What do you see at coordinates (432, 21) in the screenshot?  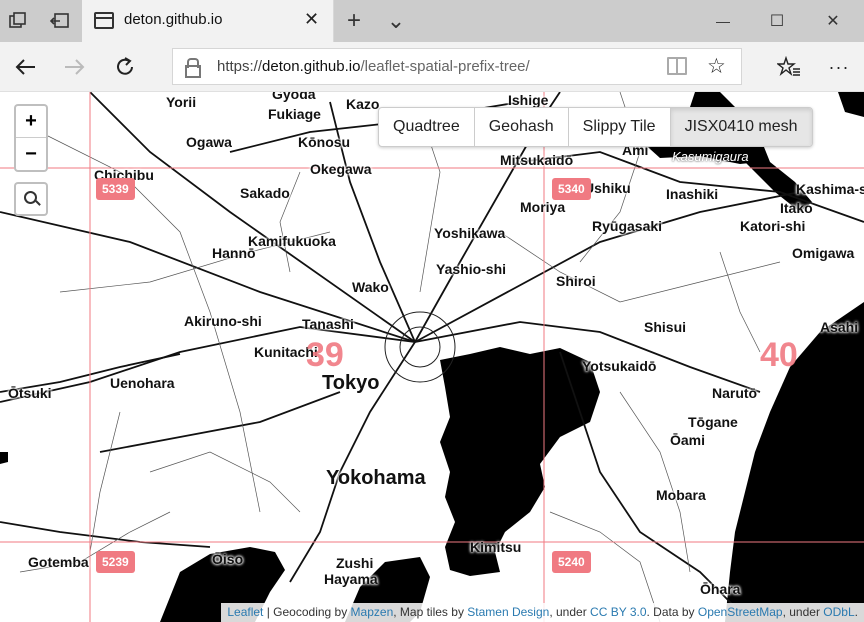 I see `title-bar: deton.github.io ✕ + ⌄ — ☐ ✕` at bounding box center [432, 21].